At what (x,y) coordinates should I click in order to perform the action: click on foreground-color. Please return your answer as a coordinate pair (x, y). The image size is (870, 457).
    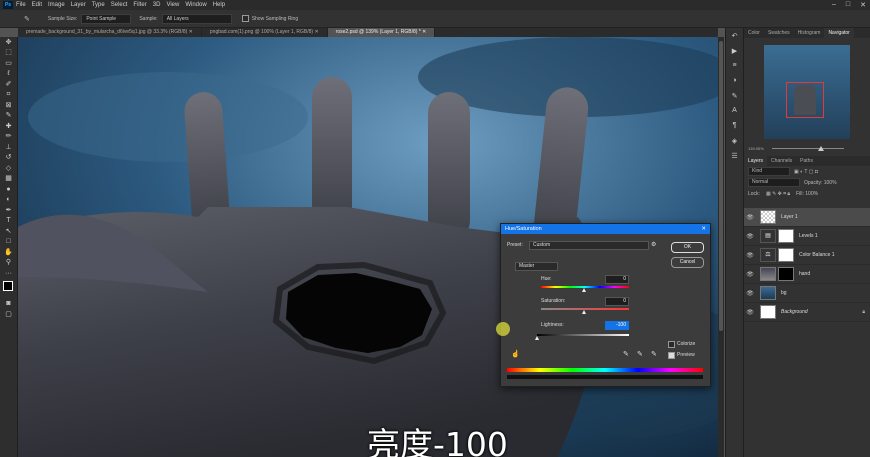
    Looking at the image, I should click on (8, 285).